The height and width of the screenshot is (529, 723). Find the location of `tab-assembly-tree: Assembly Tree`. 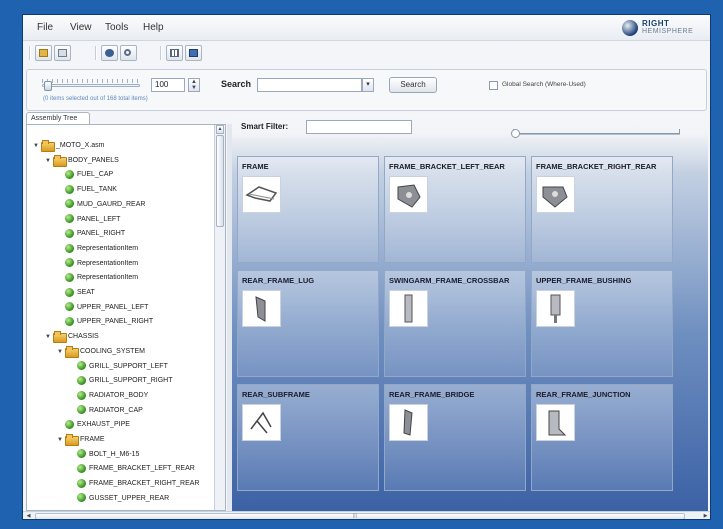

tab-assembly-tree: Assembly Tree is located at coordinates (58, 118).